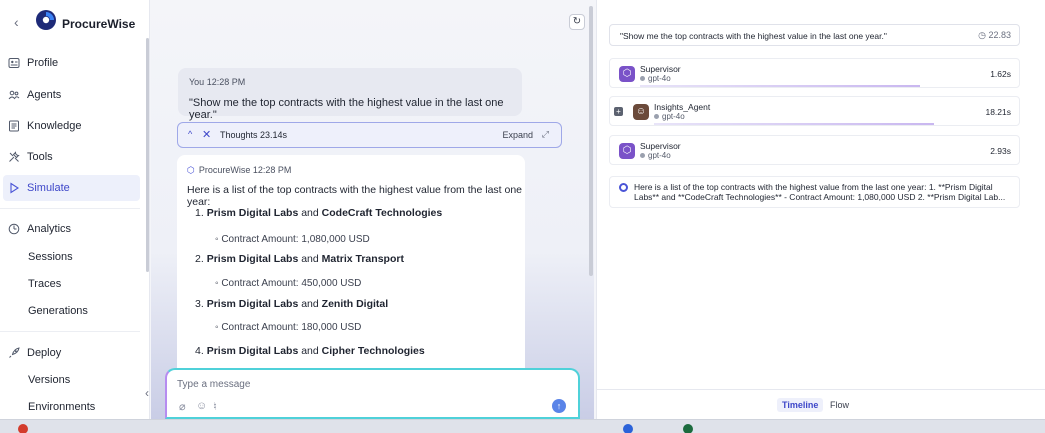  What do you see at coordinates (99, 24) in the screenshot?
I see `brand-name: ProcureWise` at bounding box center [99, 24].